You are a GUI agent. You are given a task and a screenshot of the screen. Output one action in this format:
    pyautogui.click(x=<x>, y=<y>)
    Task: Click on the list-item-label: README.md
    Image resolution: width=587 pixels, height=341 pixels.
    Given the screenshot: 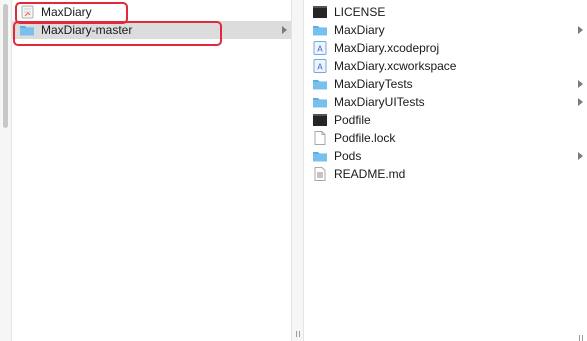 What is the action you would take?
    pyautogui.click(x=370, y=174)
    